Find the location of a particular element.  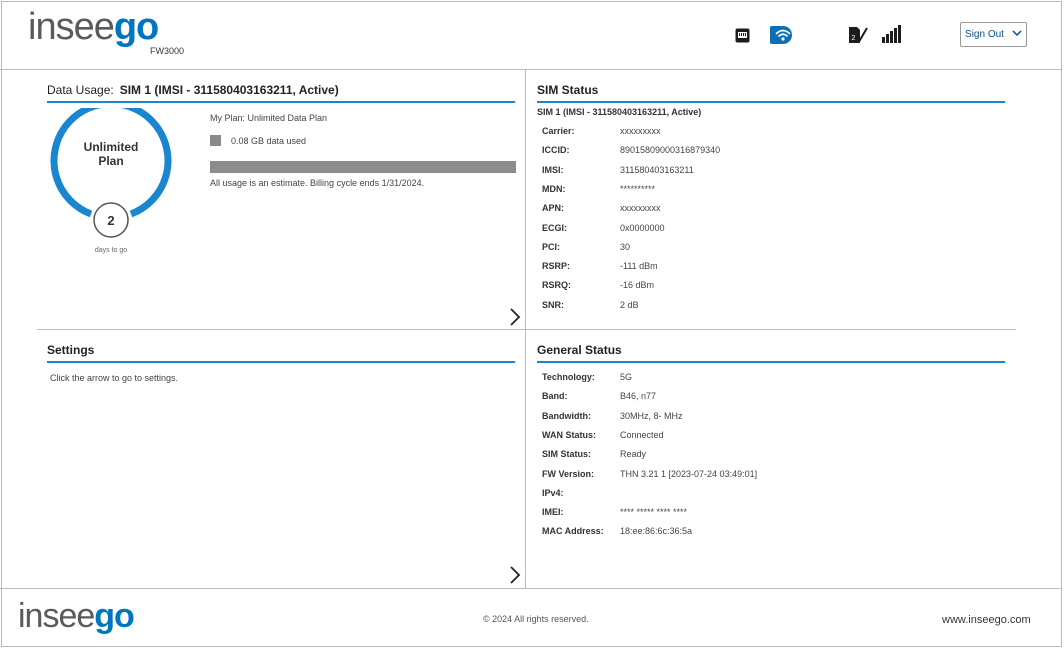

data-used: 0.08 GB data used is located at coordinates (258, 140).